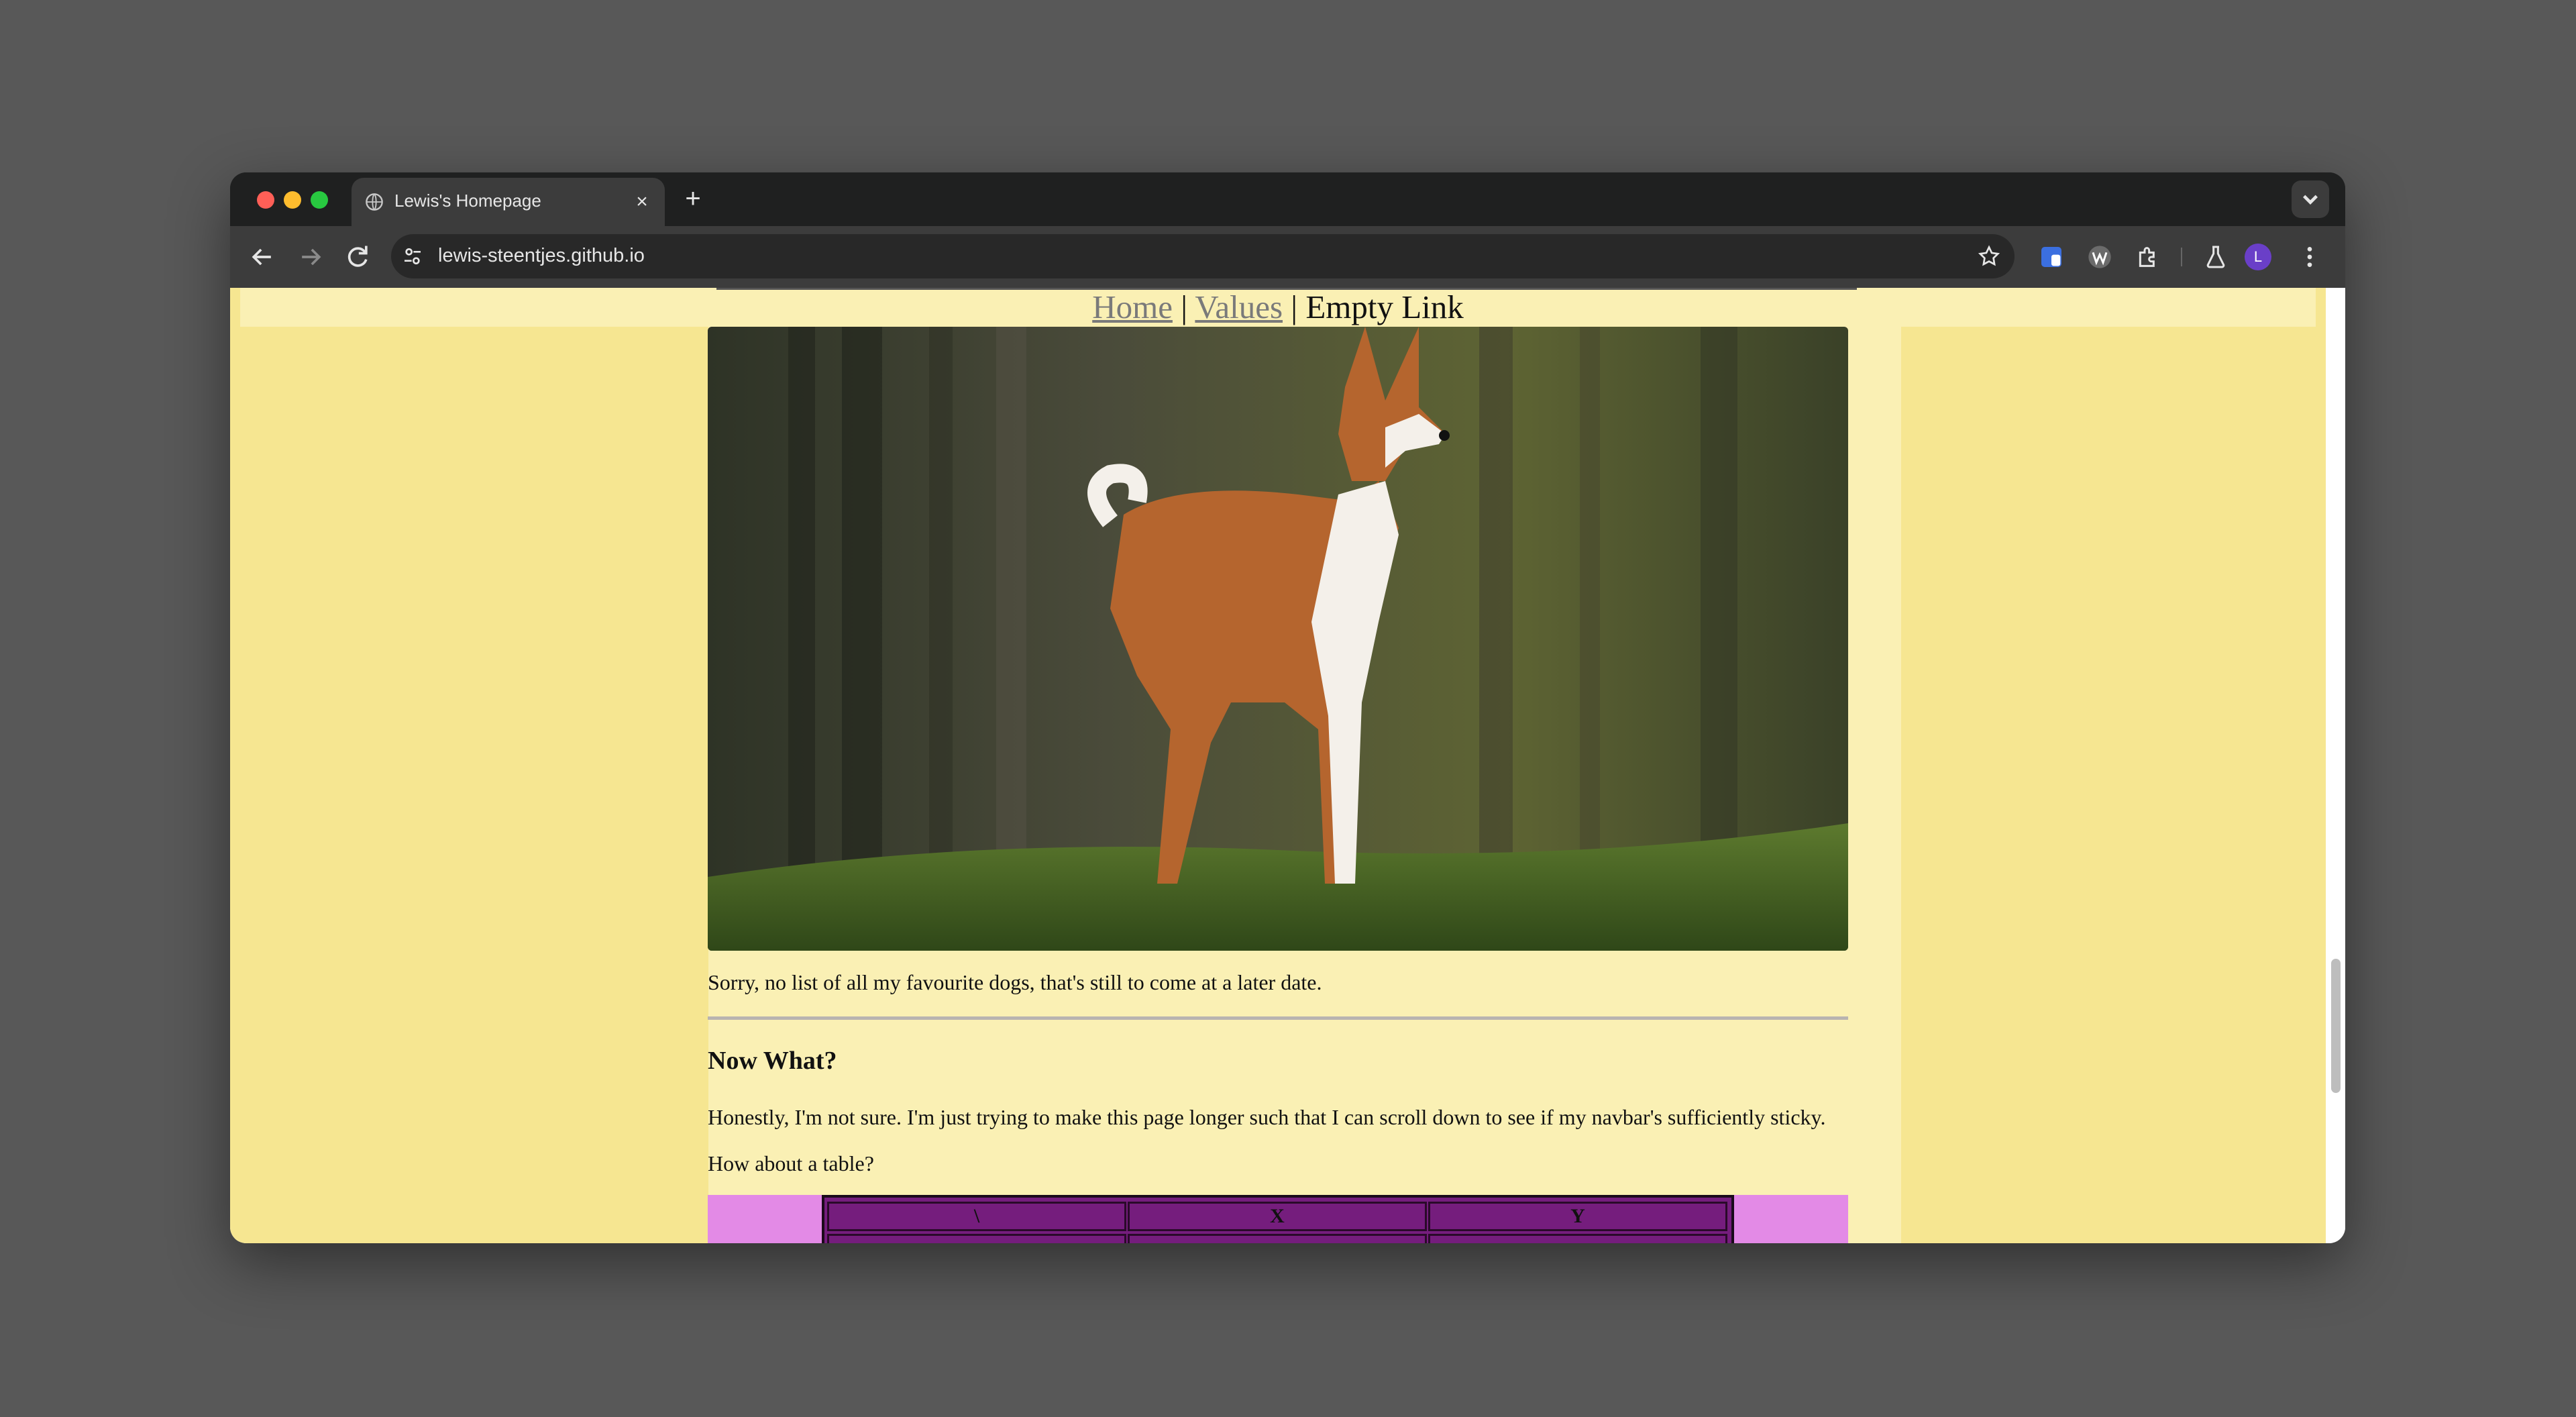 The height and width of the screenshot is (1417, 2576). I want to click on browser-toolbar: lewis-steentjes.github.io L, so click(1287, 257).